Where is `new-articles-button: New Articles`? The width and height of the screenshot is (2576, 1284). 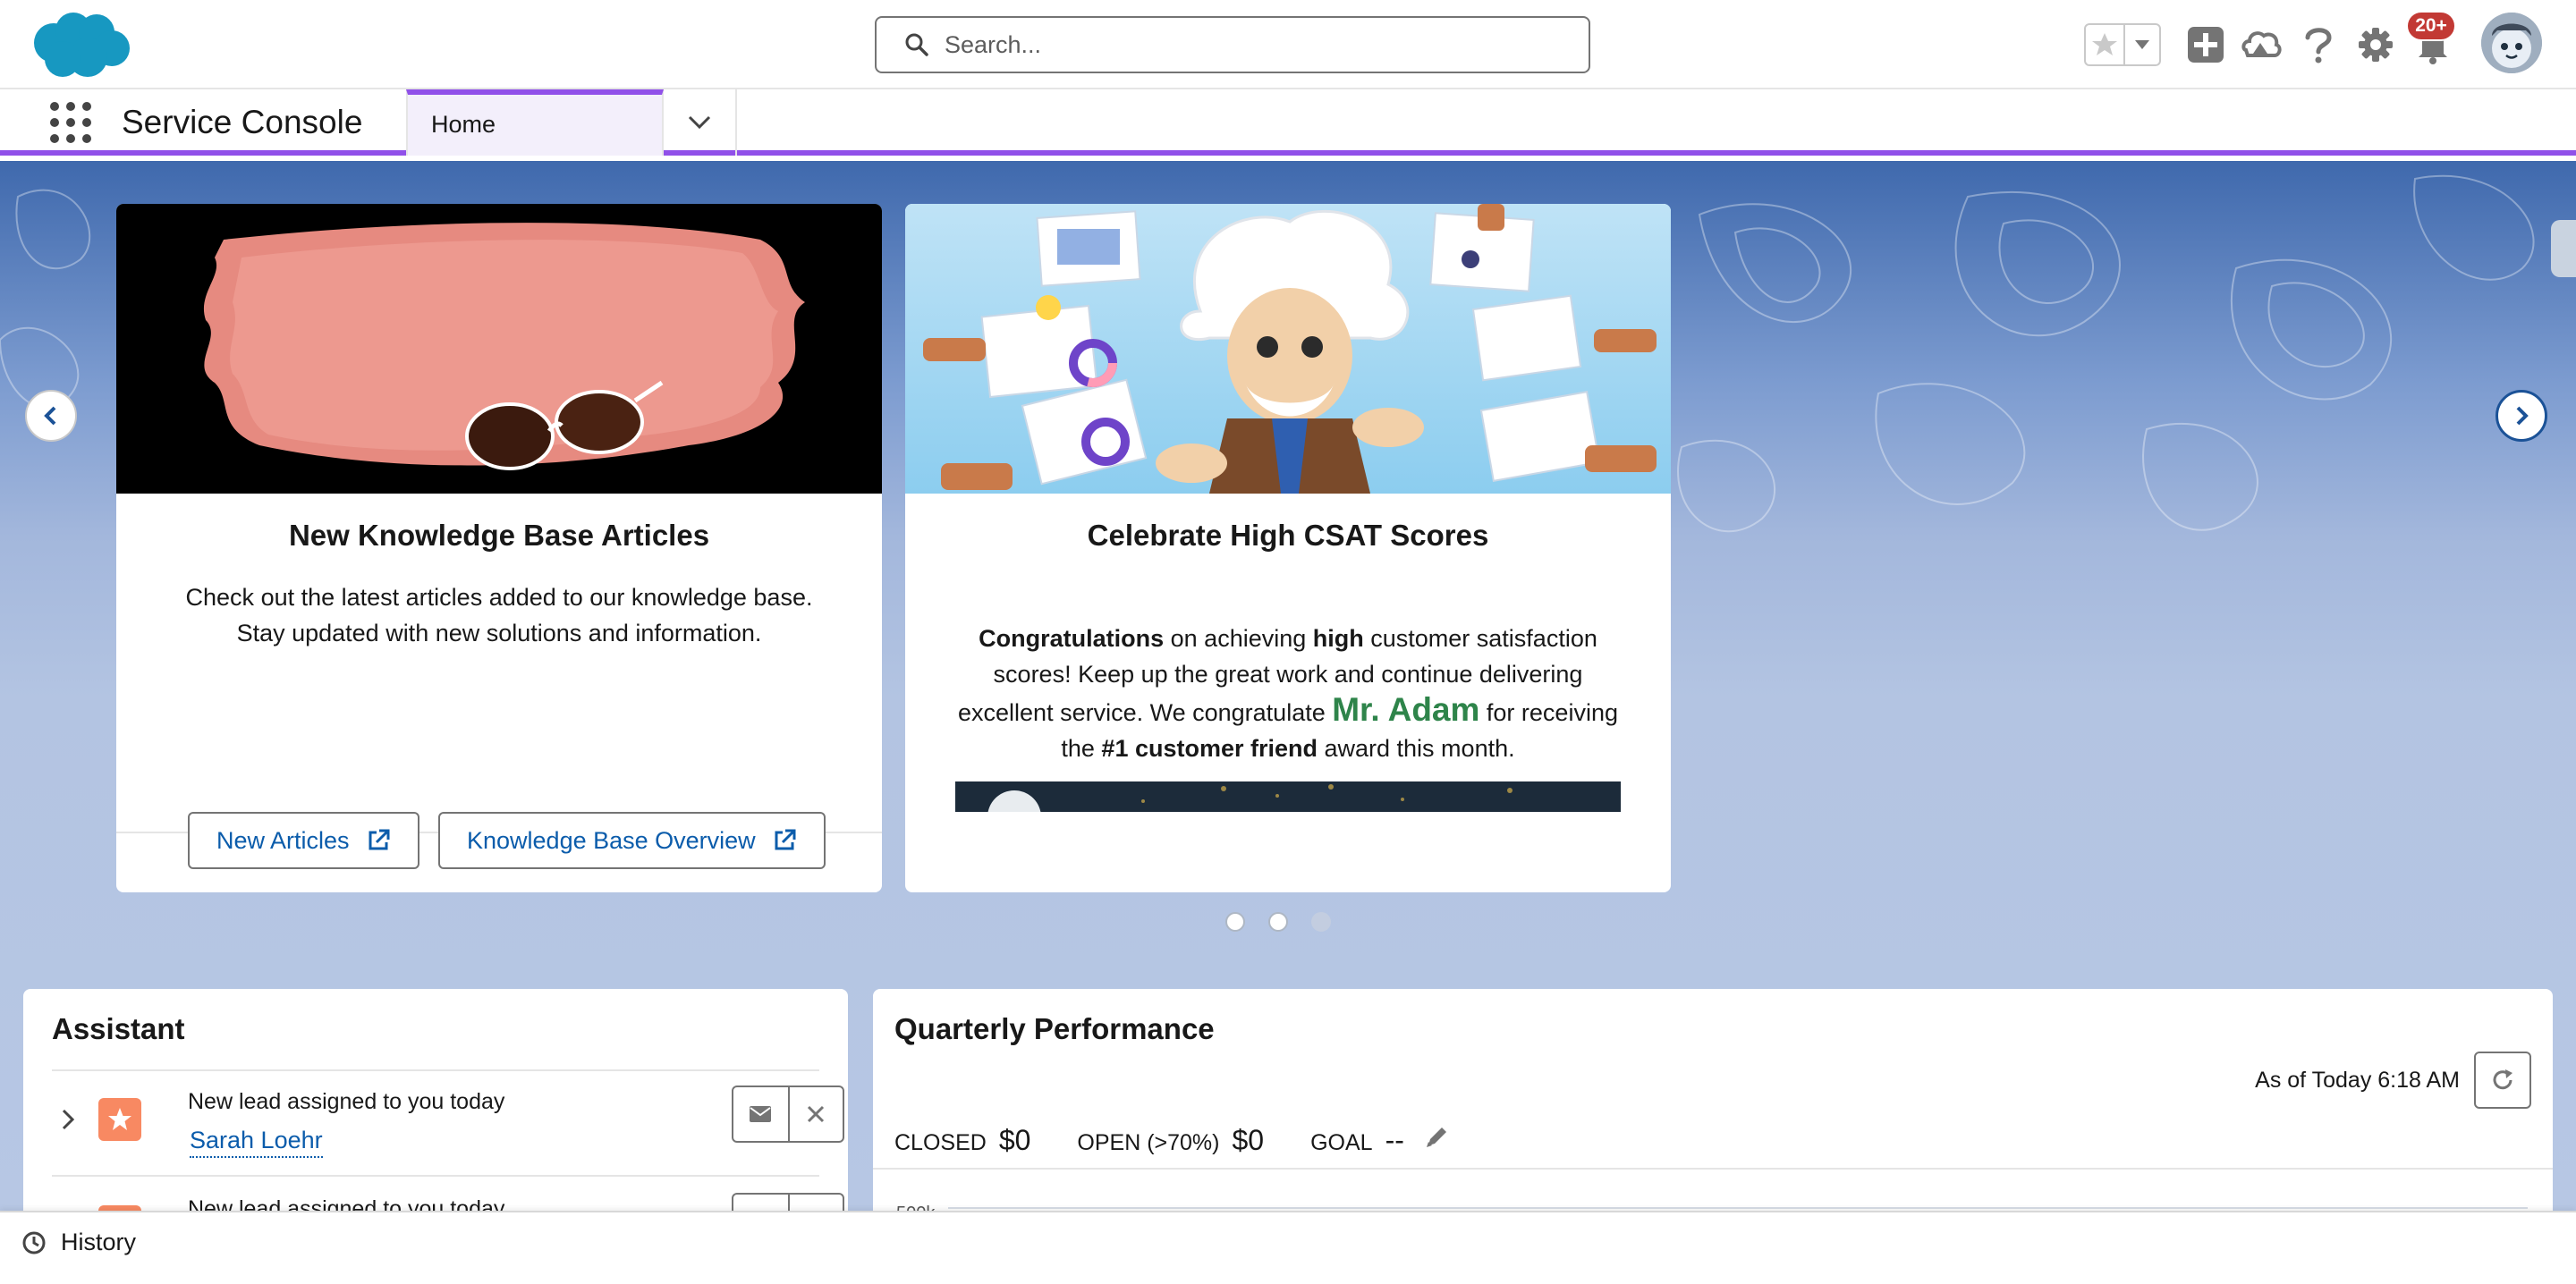 new-articles-button: New Articles is located at coordinates (303, 840).